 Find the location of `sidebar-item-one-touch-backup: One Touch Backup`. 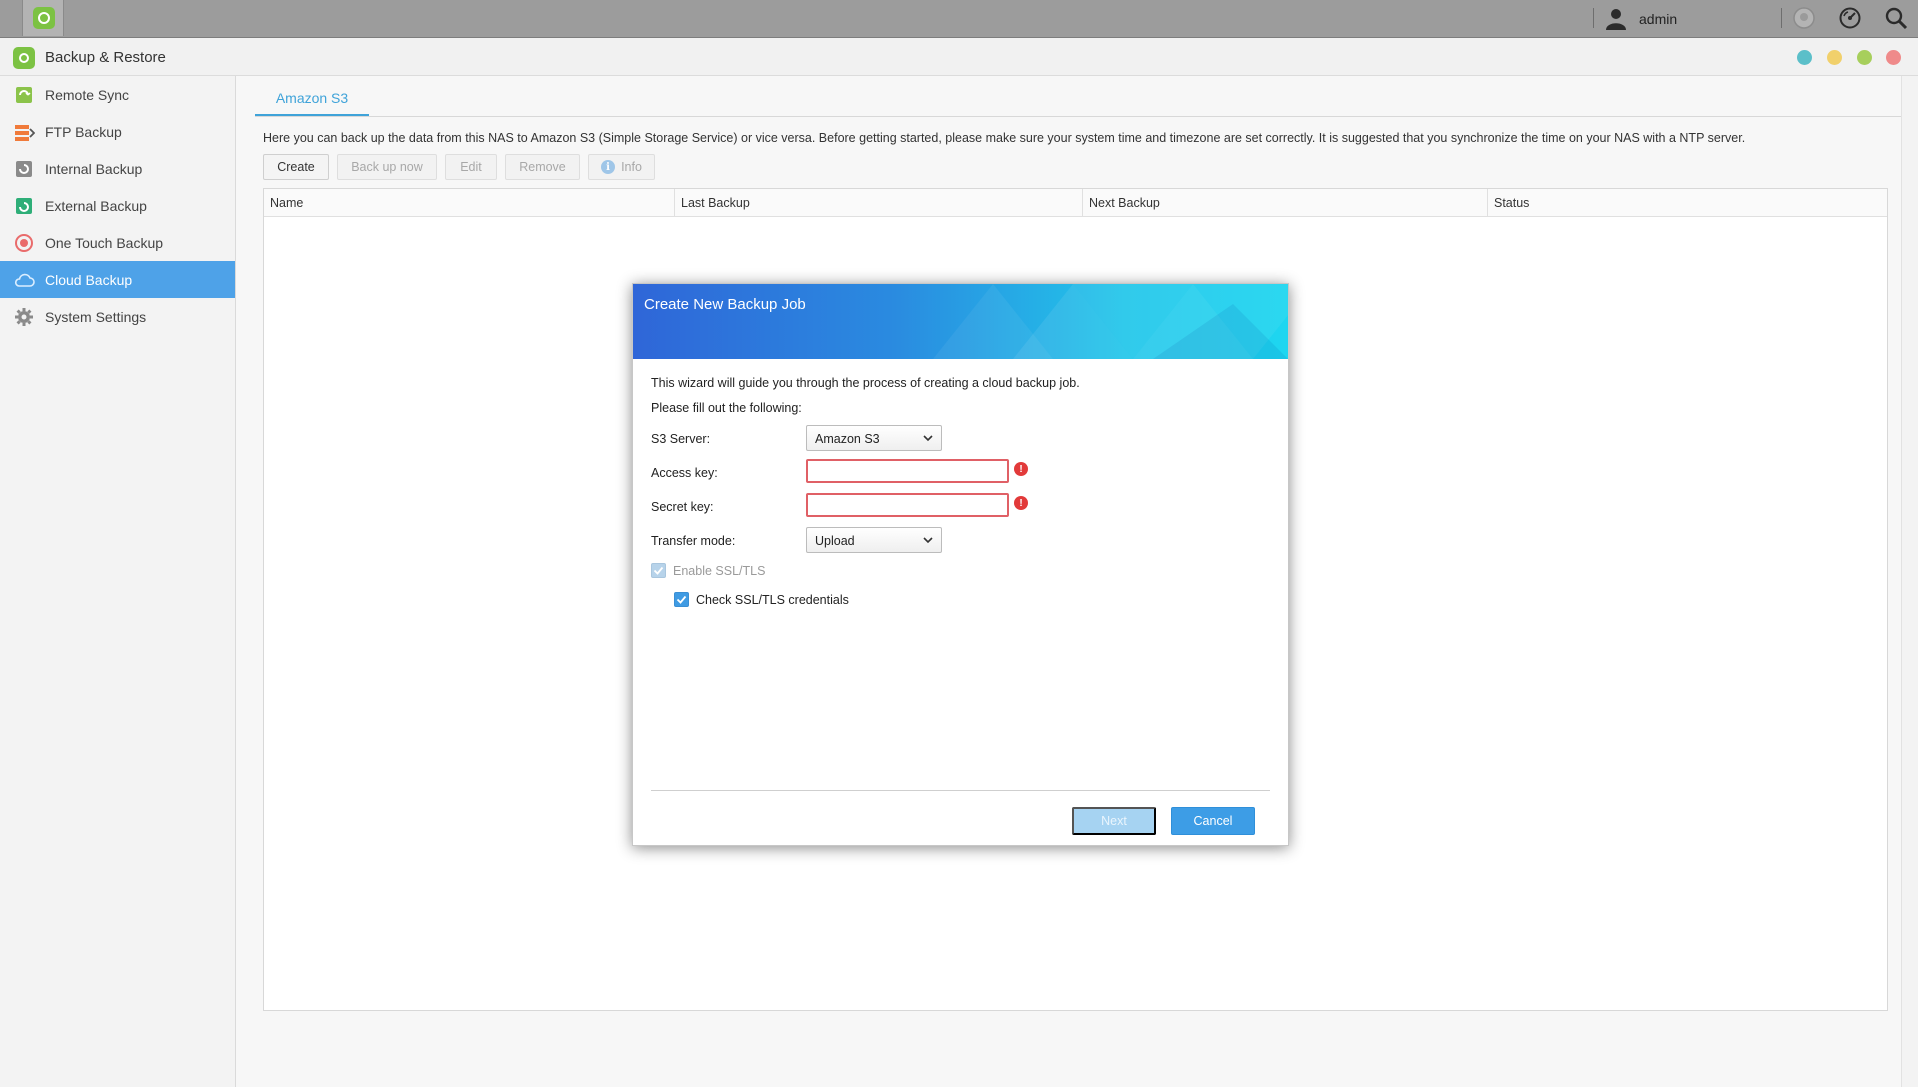

sidebar-item-one-touch-backup: One Touch Backup is located at coordinates (117, 242).